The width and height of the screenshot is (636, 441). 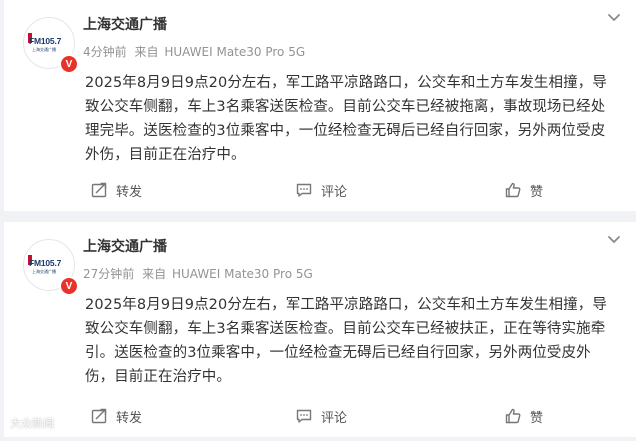 I want to click on watermark: 大众新闻, so click(x=32, y=423).